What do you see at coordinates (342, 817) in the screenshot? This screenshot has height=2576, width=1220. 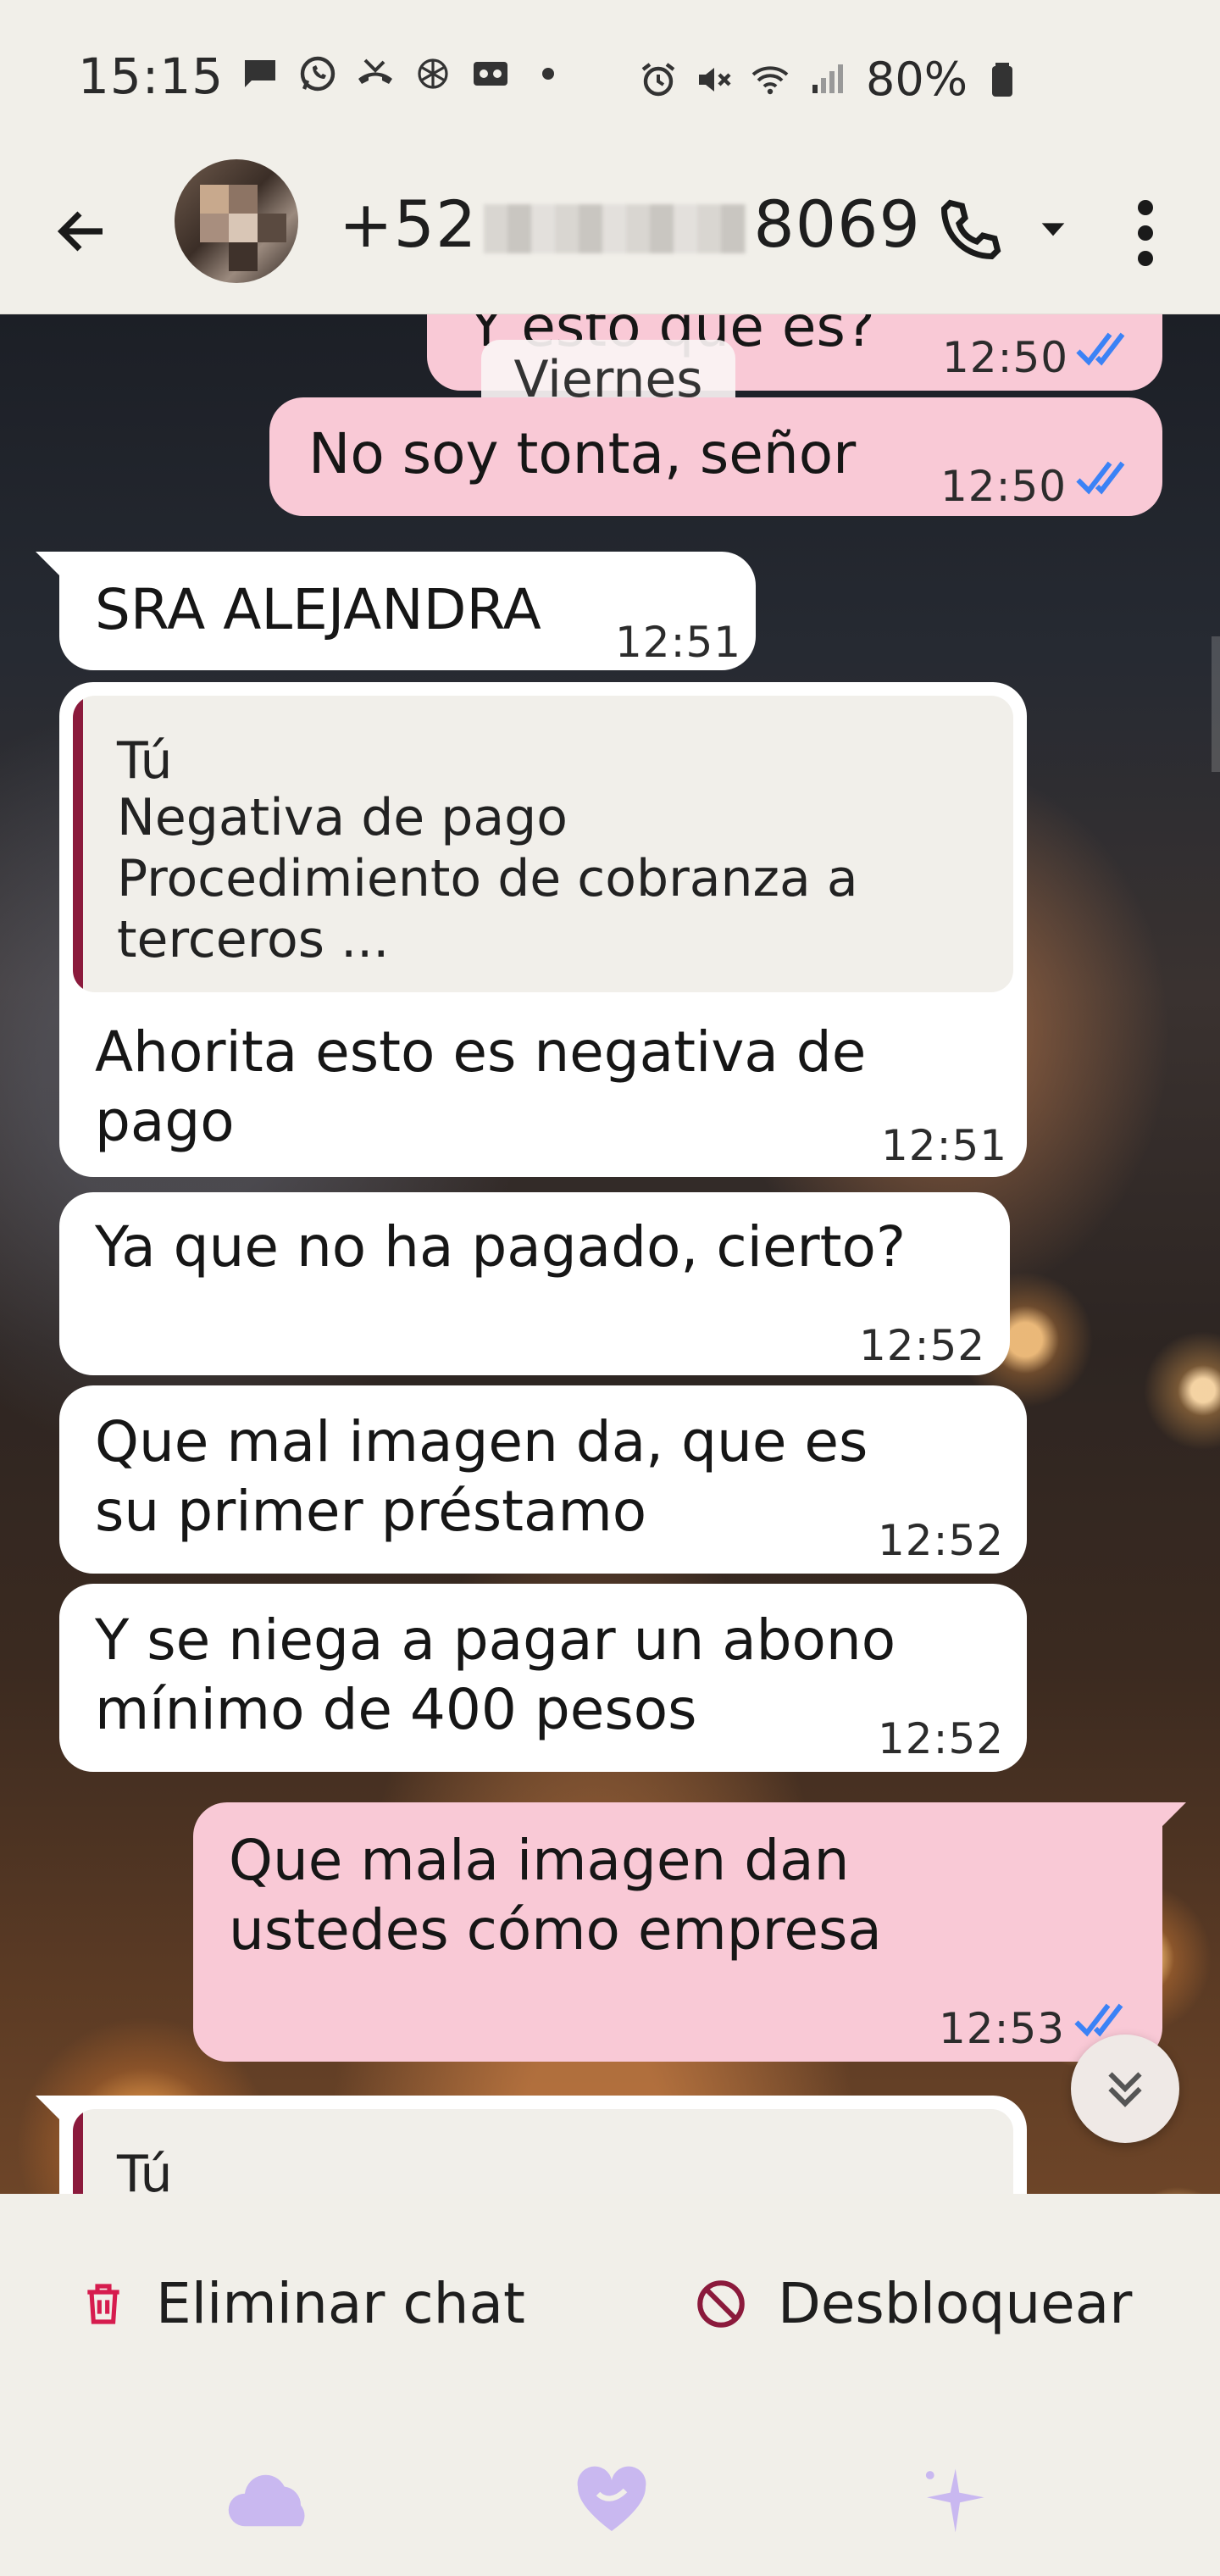 I see `quote-line: Negativa de pago` at bounding box center [342, 817].